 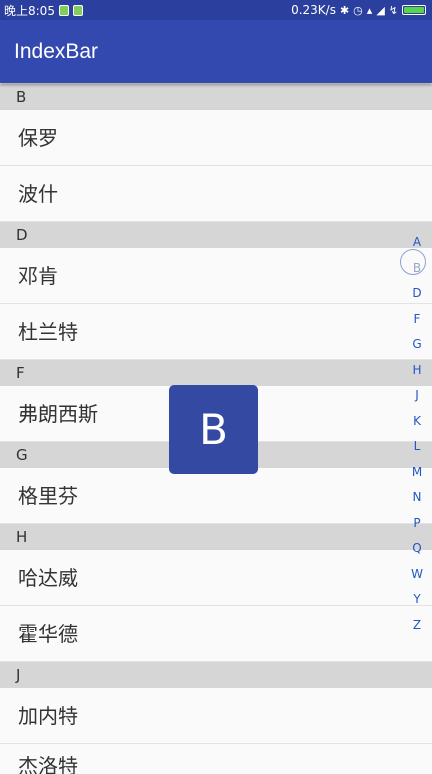 I want to click on index-letter-k: K, so click(x=417, y=422).